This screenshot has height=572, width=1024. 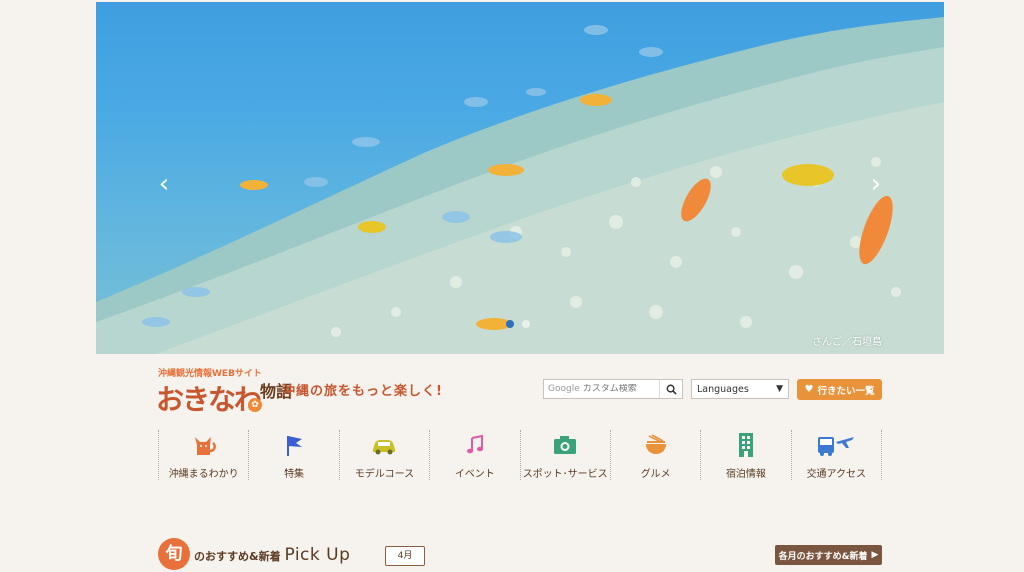 I want to click on nav-label: 宿泊情報, so click(x=745, y=474).